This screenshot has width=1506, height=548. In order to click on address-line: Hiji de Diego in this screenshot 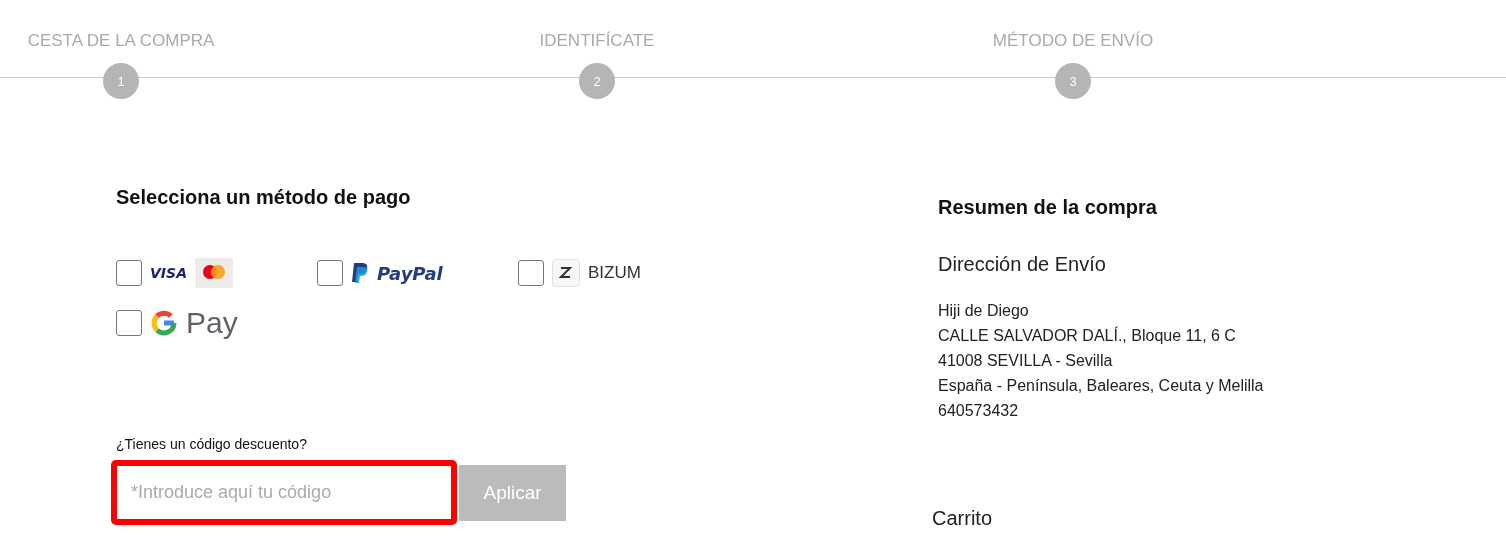, I will do `click(984, 311)`.